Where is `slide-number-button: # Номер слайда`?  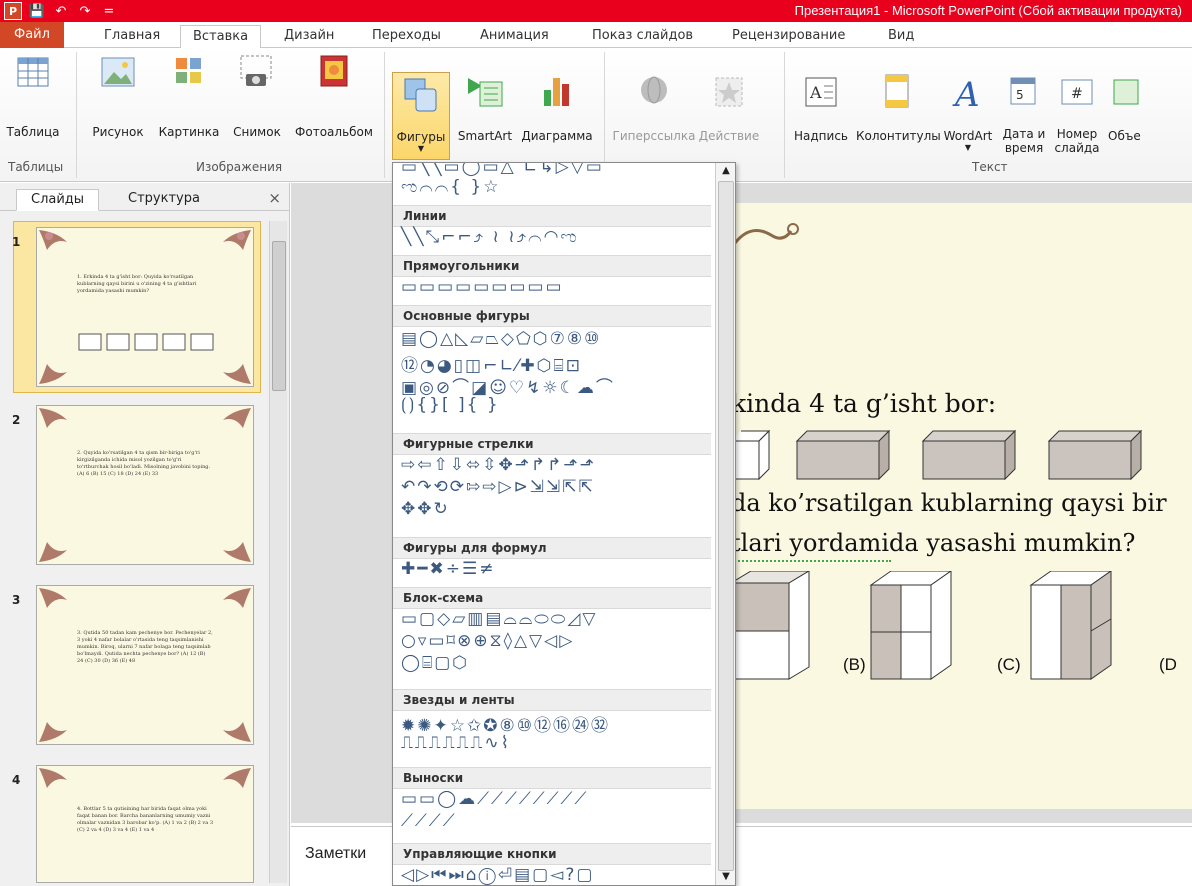
slide-number-button: # Номер слайда is located at coordinates (1077, 113).